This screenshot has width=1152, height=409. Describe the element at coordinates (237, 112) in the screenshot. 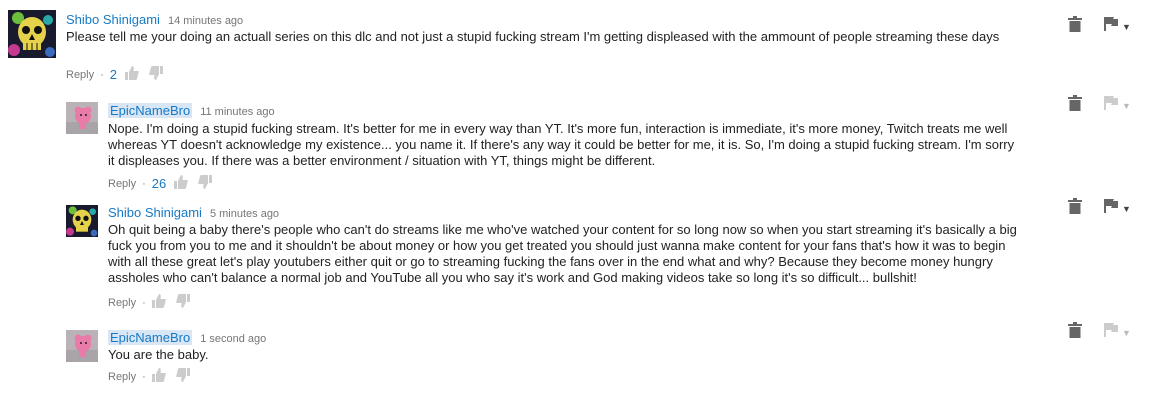

I see `timestamp: 11 minutes ago` at that location.